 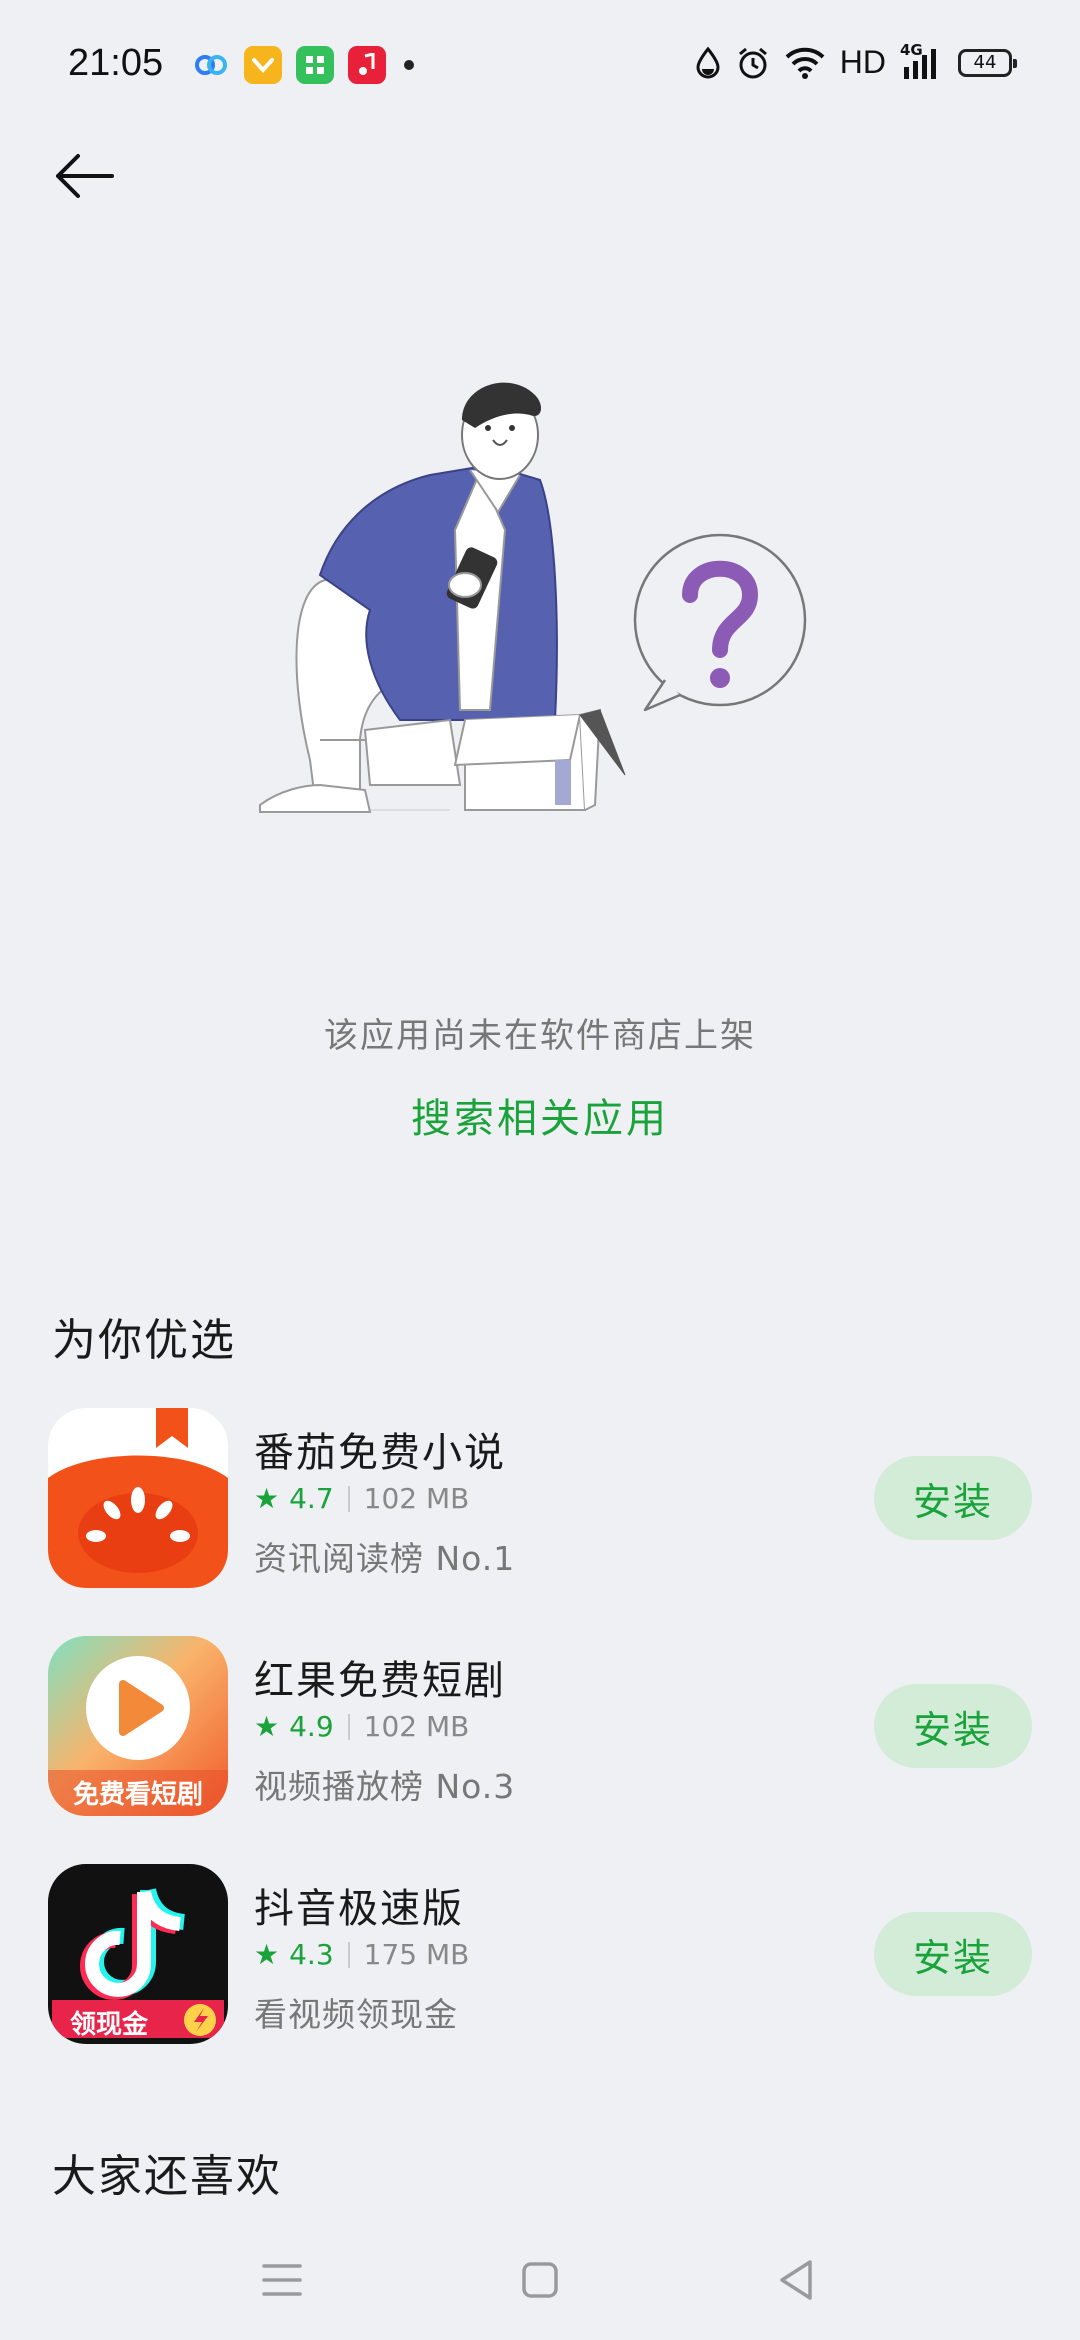 What do you see at coordinates (540, 1115) in the screenshot?
I see `search-related-apps-link: 搜索相关应用` at bounding box center [540, 1115].